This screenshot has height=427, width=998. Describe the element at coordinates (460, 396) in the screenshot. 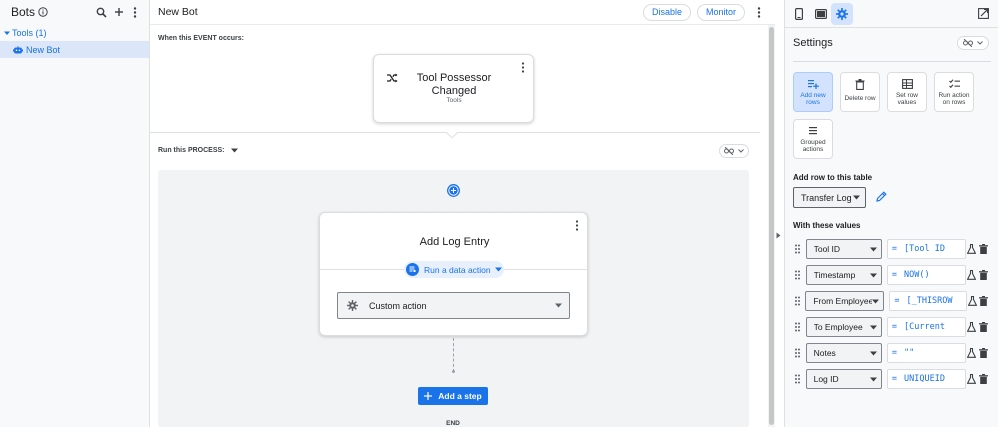

I see `add-step-label: Add a step` at that location.